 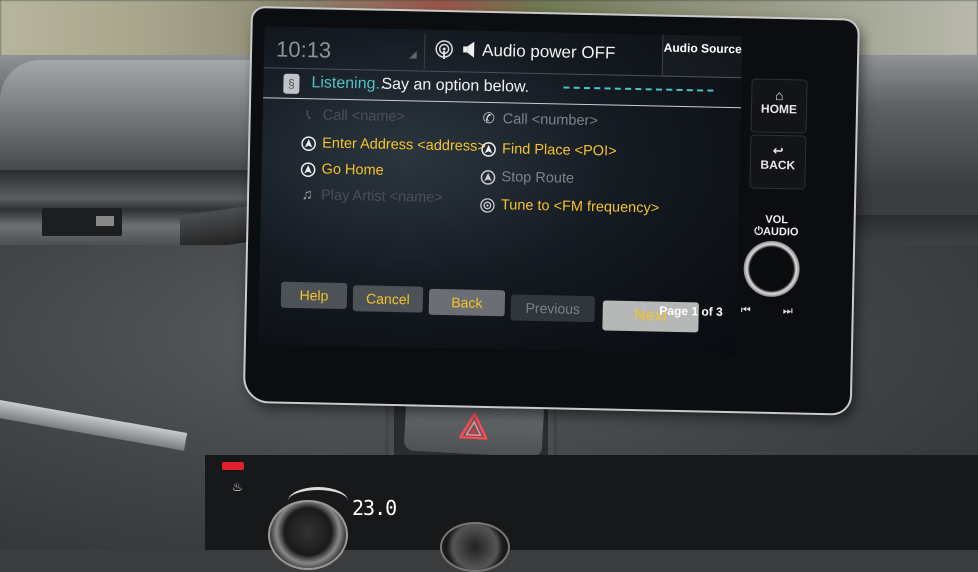 What do you see at coordinates (309, 115) in the screenshot?
I see `phone-icon: 📞︎` at bounding box center [309, 115].